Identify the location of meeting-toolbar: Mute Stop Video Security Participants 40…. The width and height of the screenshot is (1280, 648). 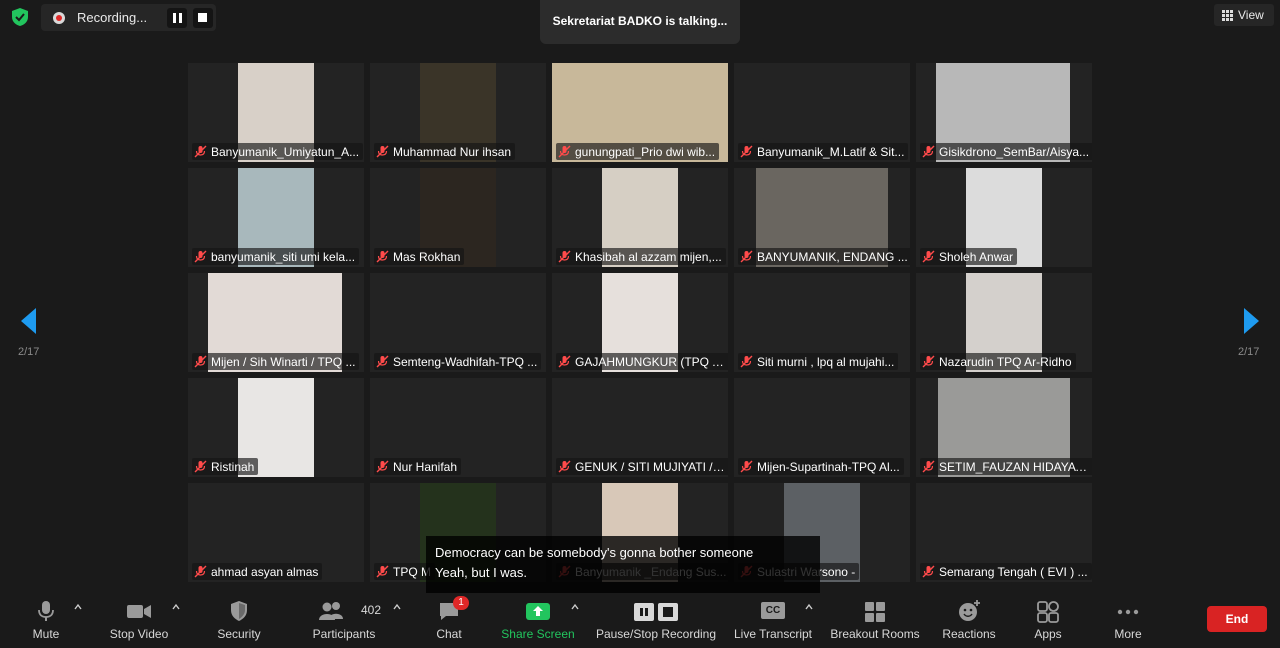
(640, 621).